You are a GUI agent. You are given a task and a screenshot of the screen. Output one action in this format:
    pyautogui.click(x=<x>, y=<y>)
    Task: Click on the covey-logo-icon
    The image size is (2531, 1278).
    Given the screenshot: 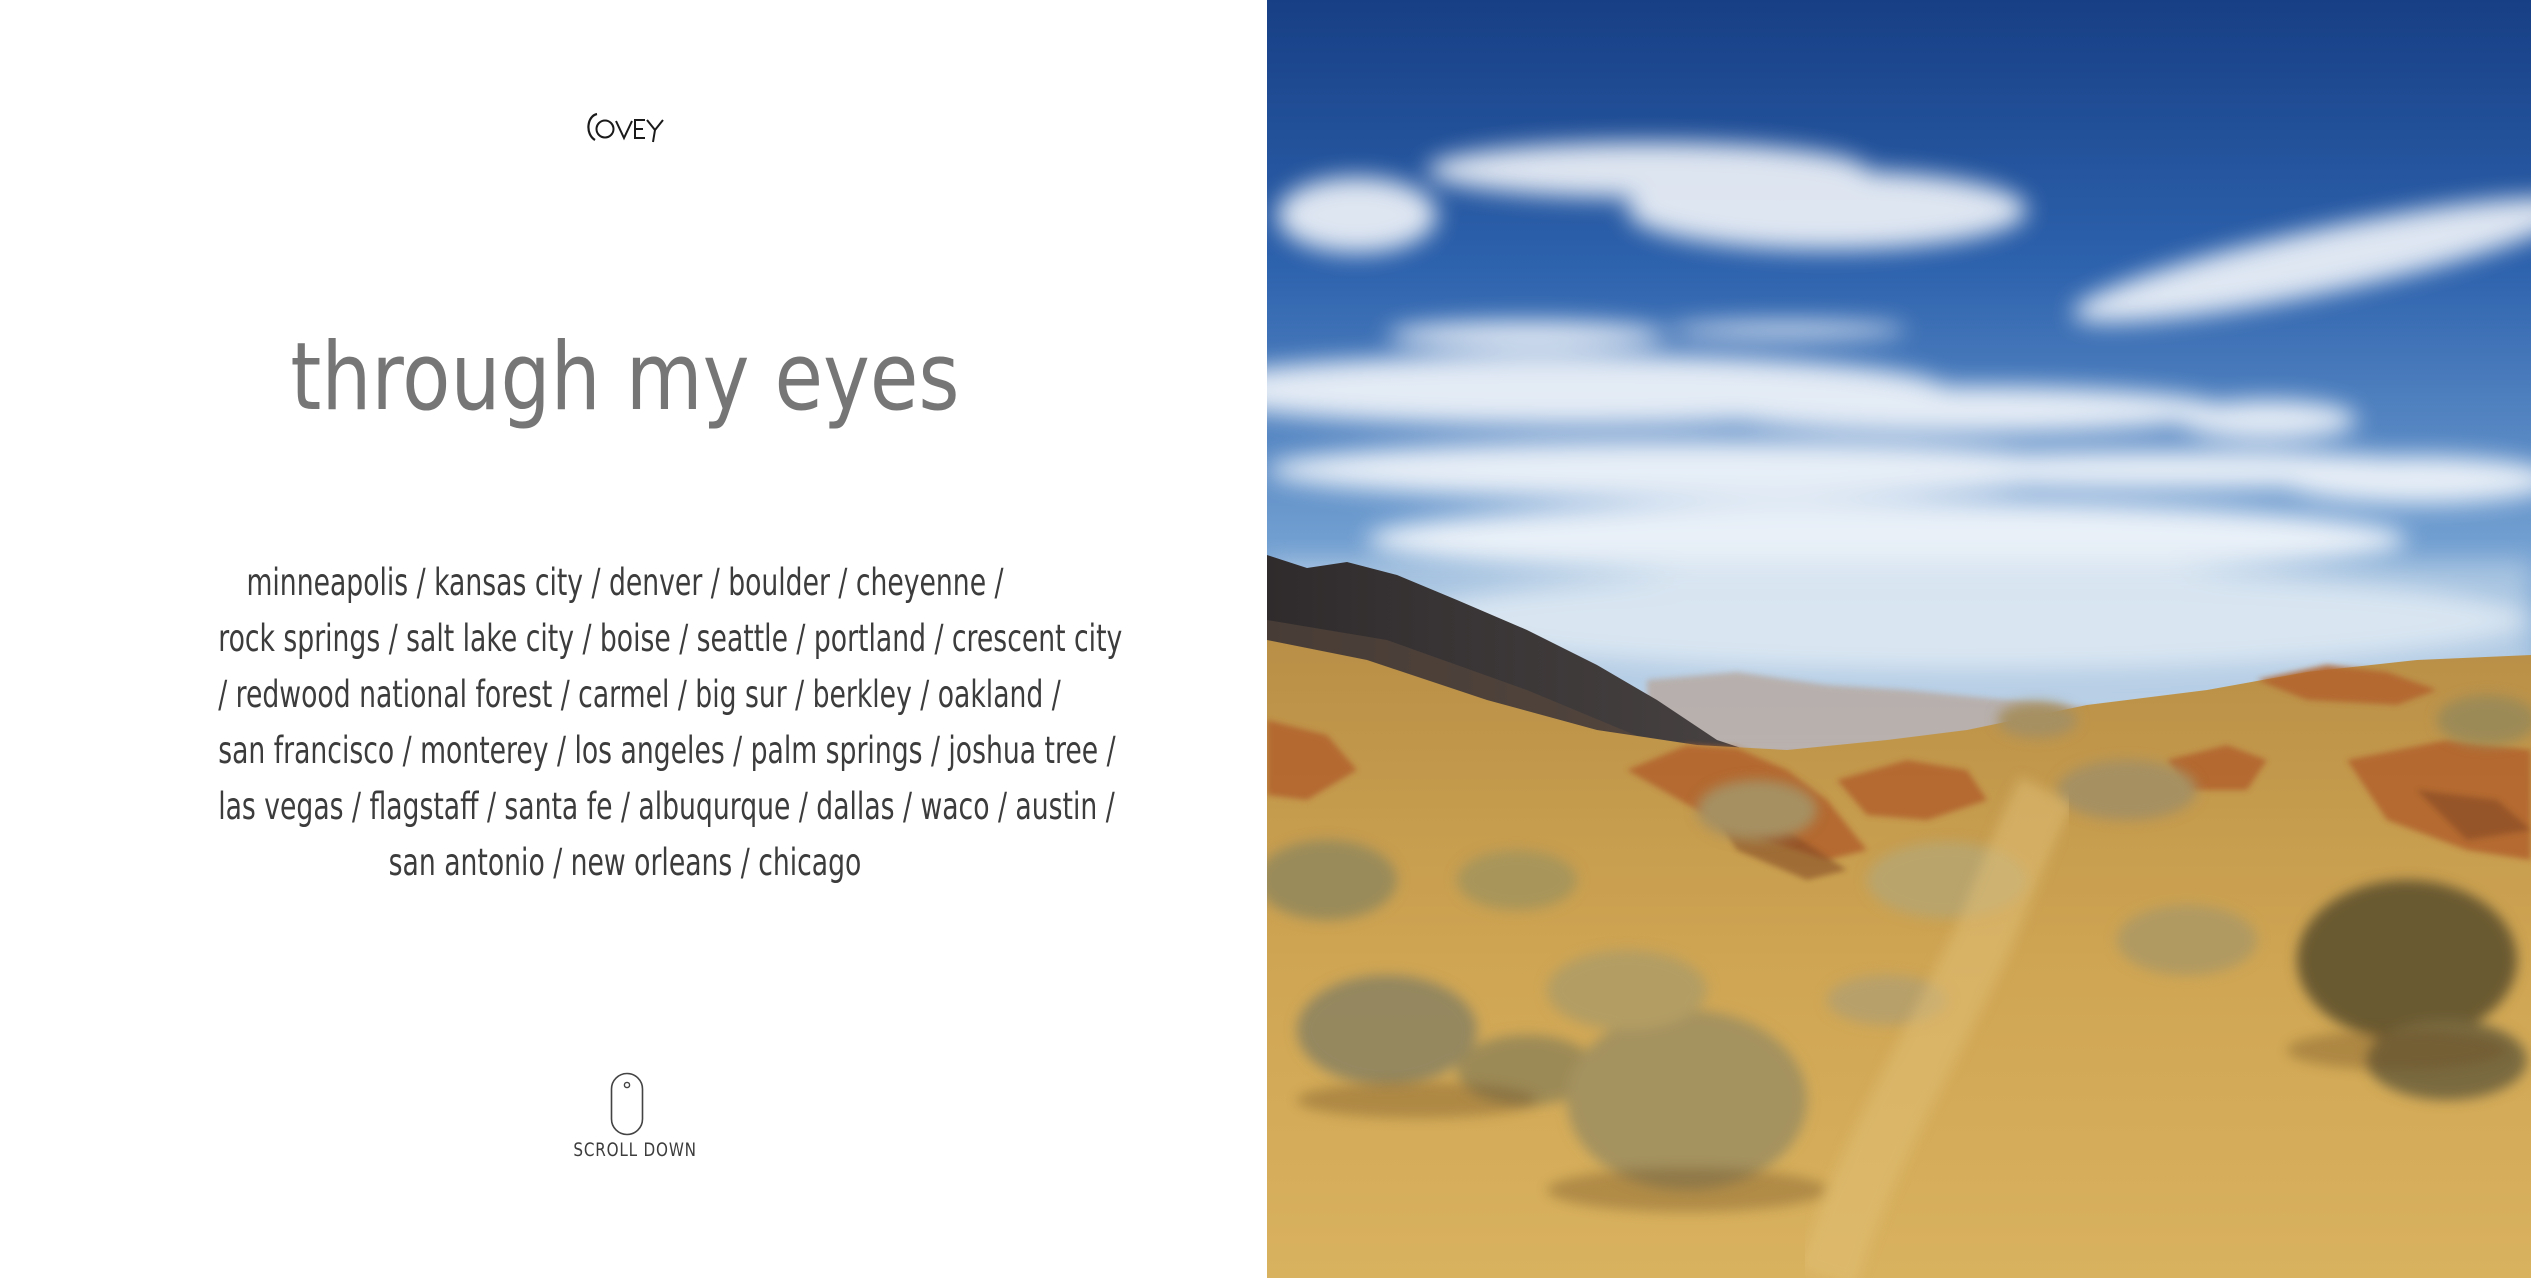 What is the action you would take?
    pyautogui.click(x=625, y=127)
    